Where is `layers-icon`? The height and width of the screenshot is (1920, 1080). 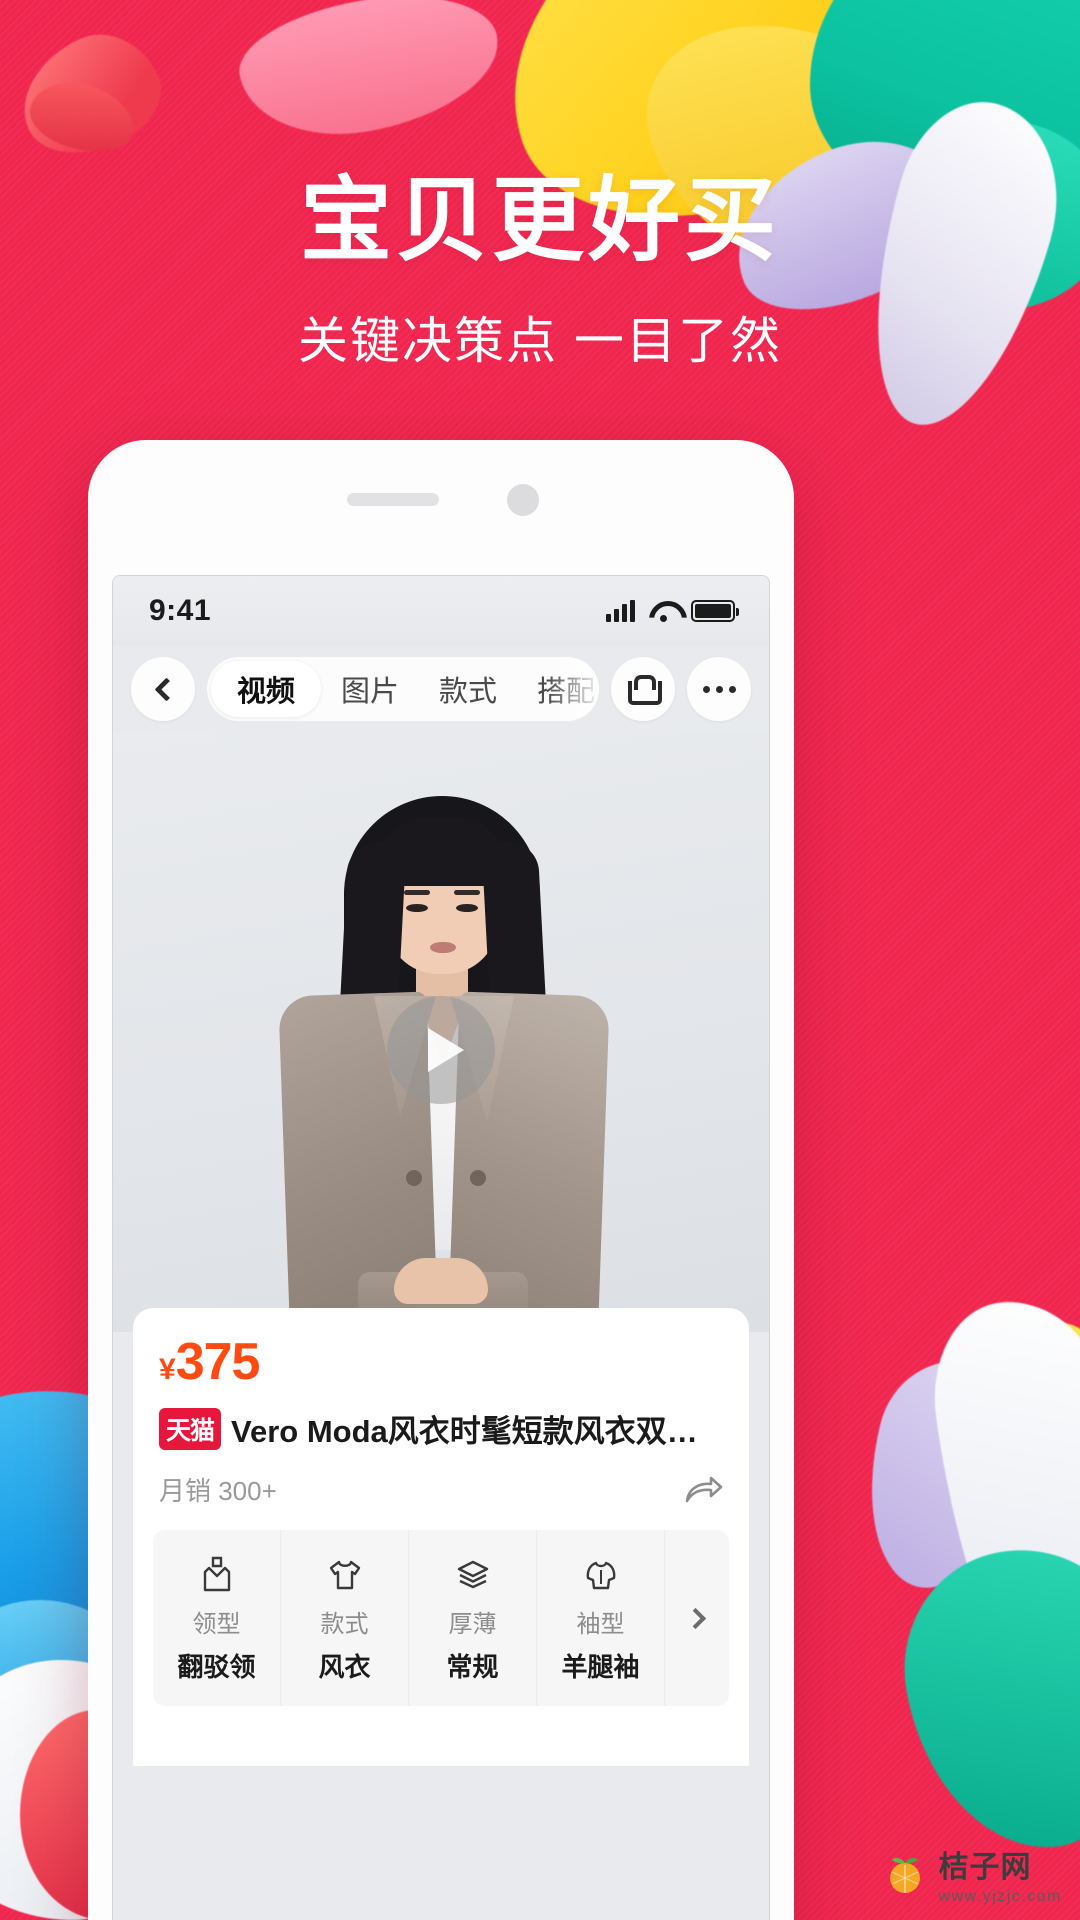 layers-icon is located at coordinates (472, 1574).